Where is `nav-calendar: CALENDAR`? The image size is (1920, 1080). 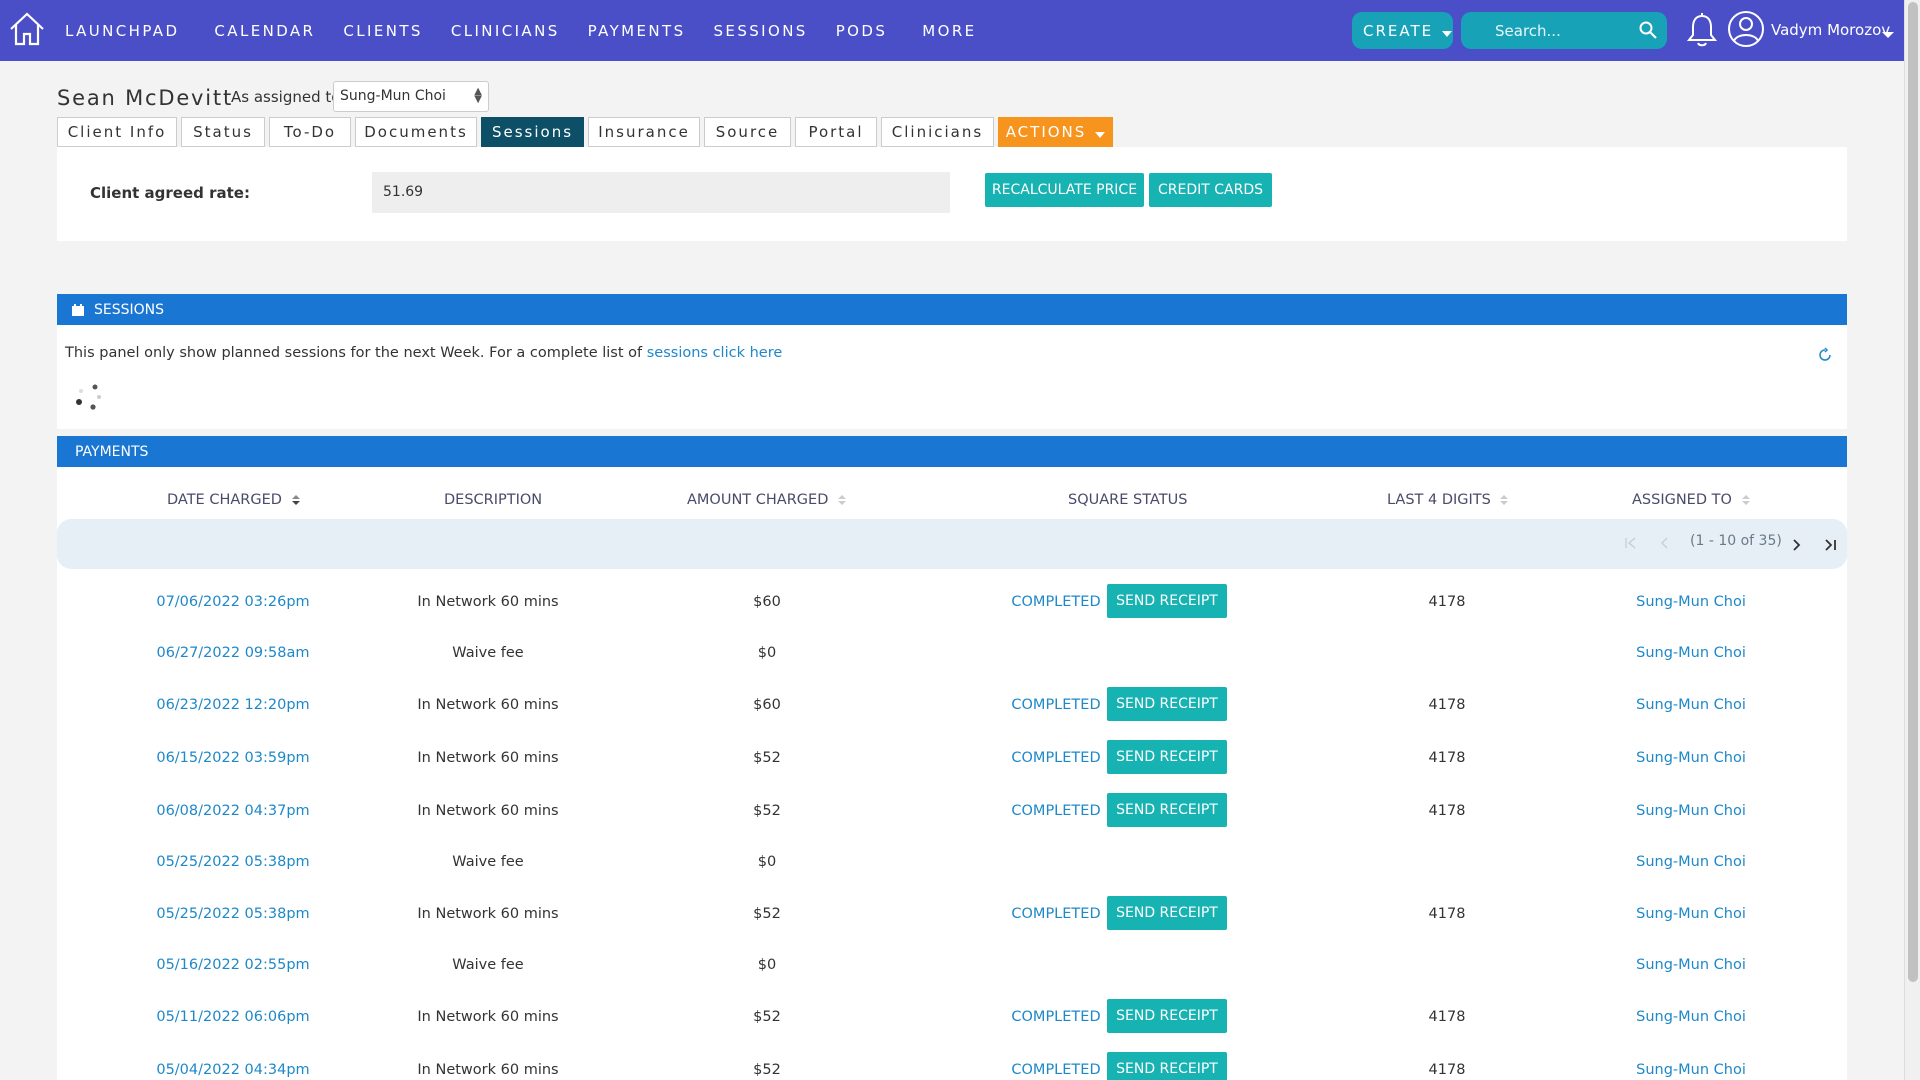
nav-calendar: CALENDAR is located at coordinates (264, 31).